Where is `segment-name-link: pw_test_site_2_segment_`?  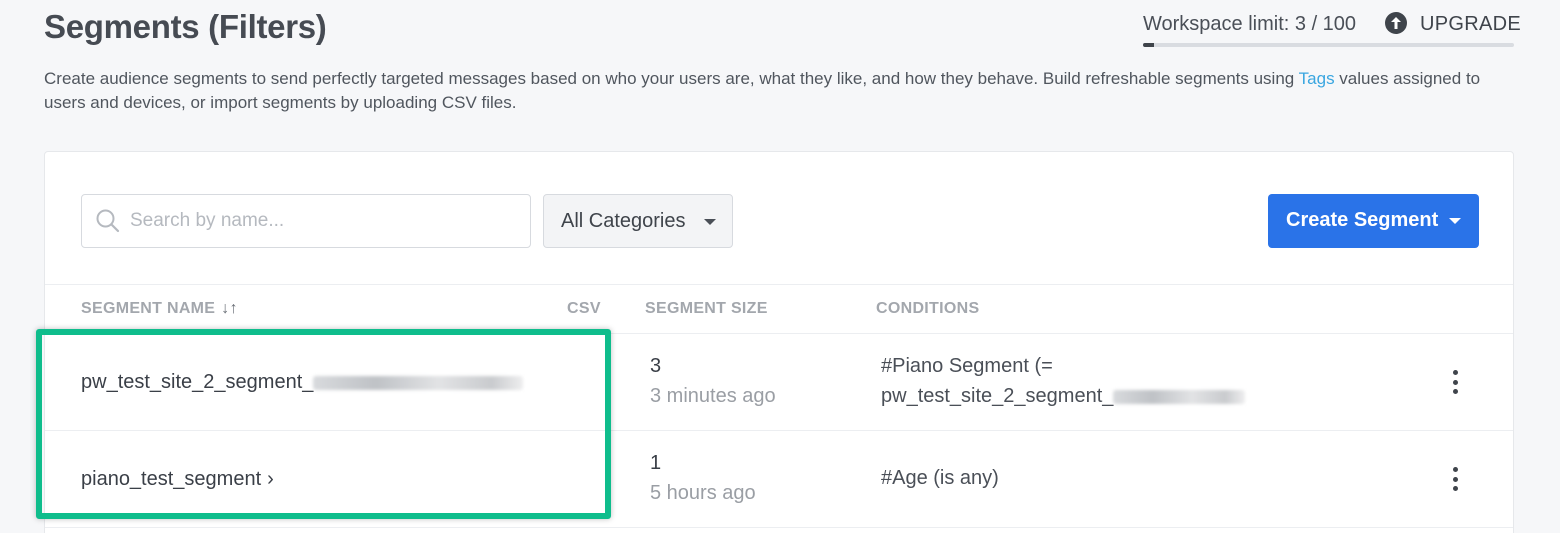
segment-name-link: pw_test_site_2_segment_ is located at coordinates (302, 382).